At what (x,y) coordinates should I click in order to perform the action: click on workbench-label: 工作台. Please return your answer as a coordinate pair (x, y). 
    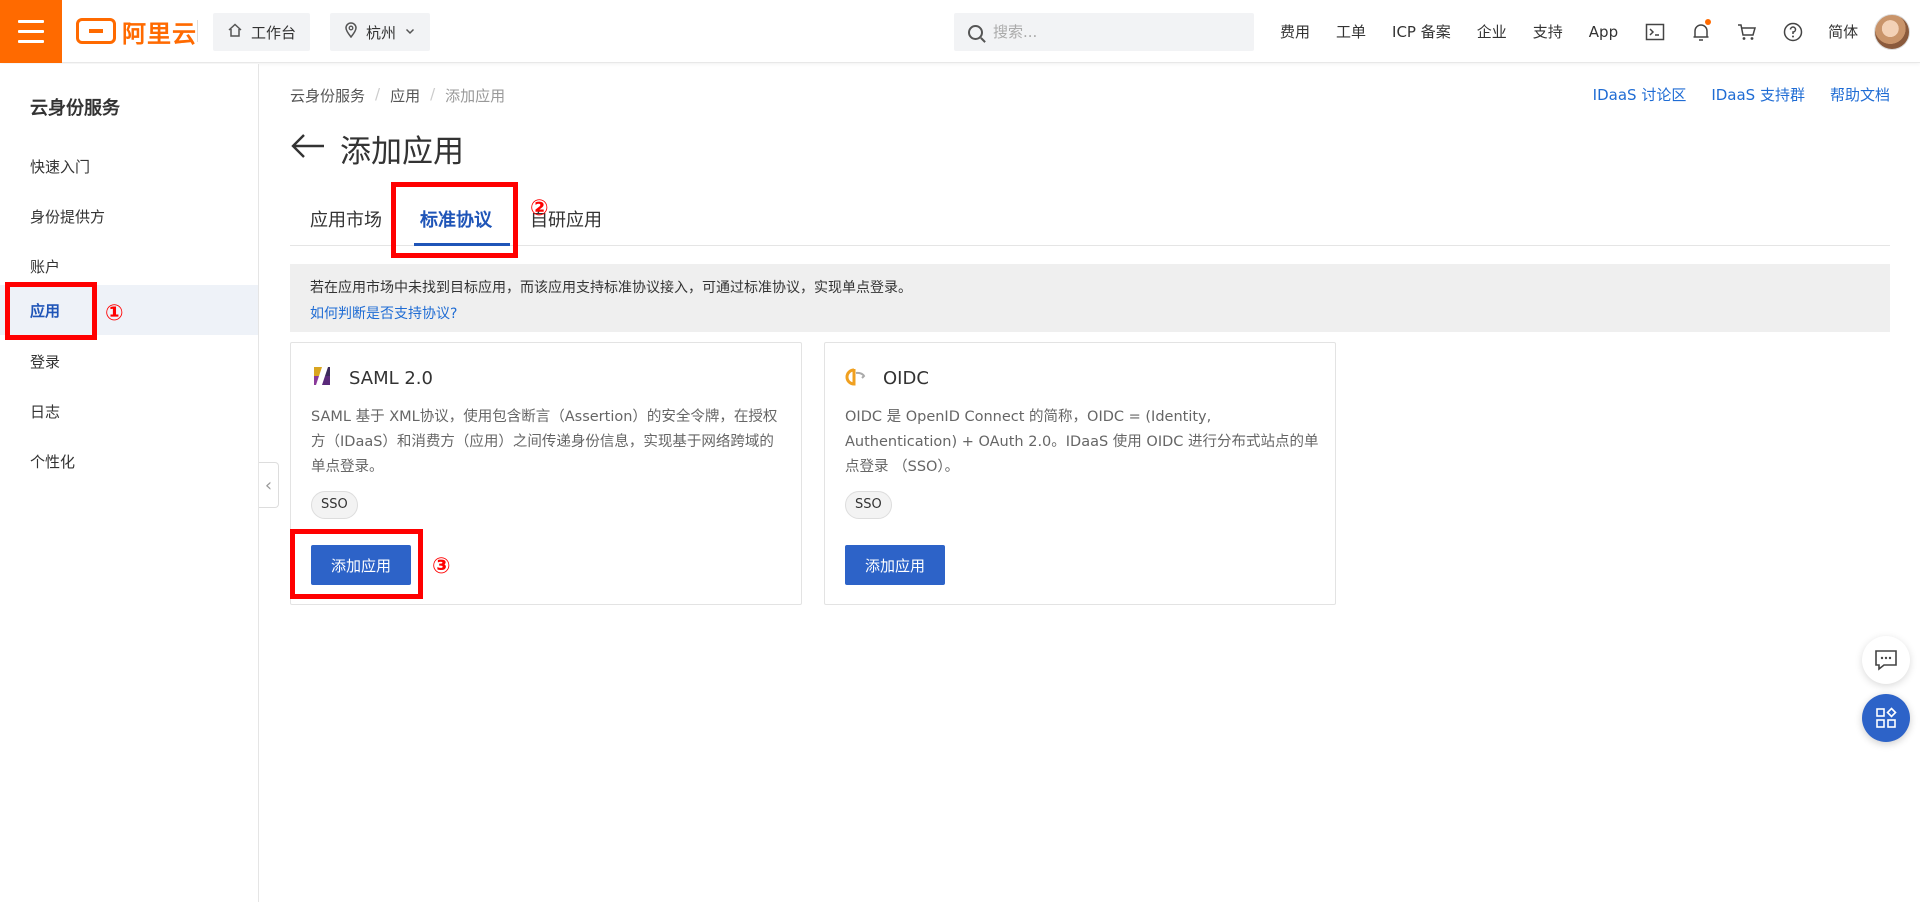
    Looking at the image, I should click on (274, 32).